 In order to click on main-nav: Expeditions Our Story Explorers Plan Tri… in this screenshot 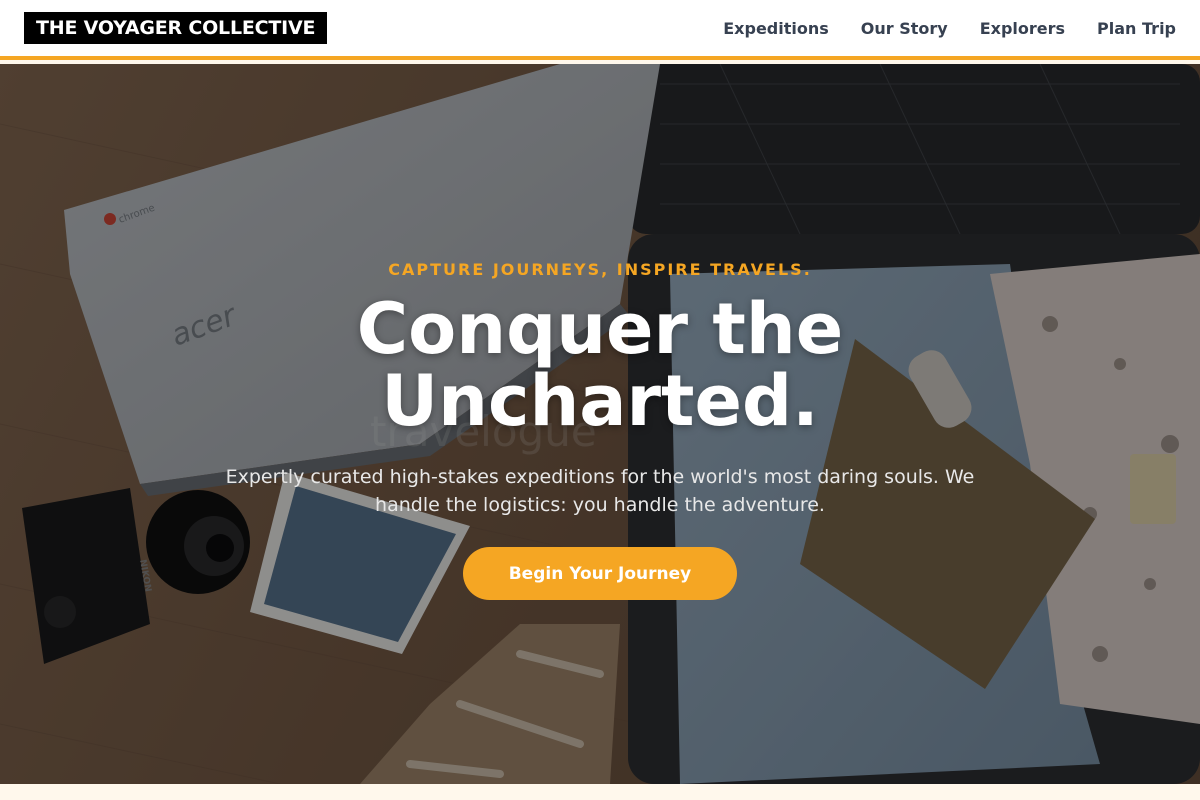, I will do `click(949, 28)`.